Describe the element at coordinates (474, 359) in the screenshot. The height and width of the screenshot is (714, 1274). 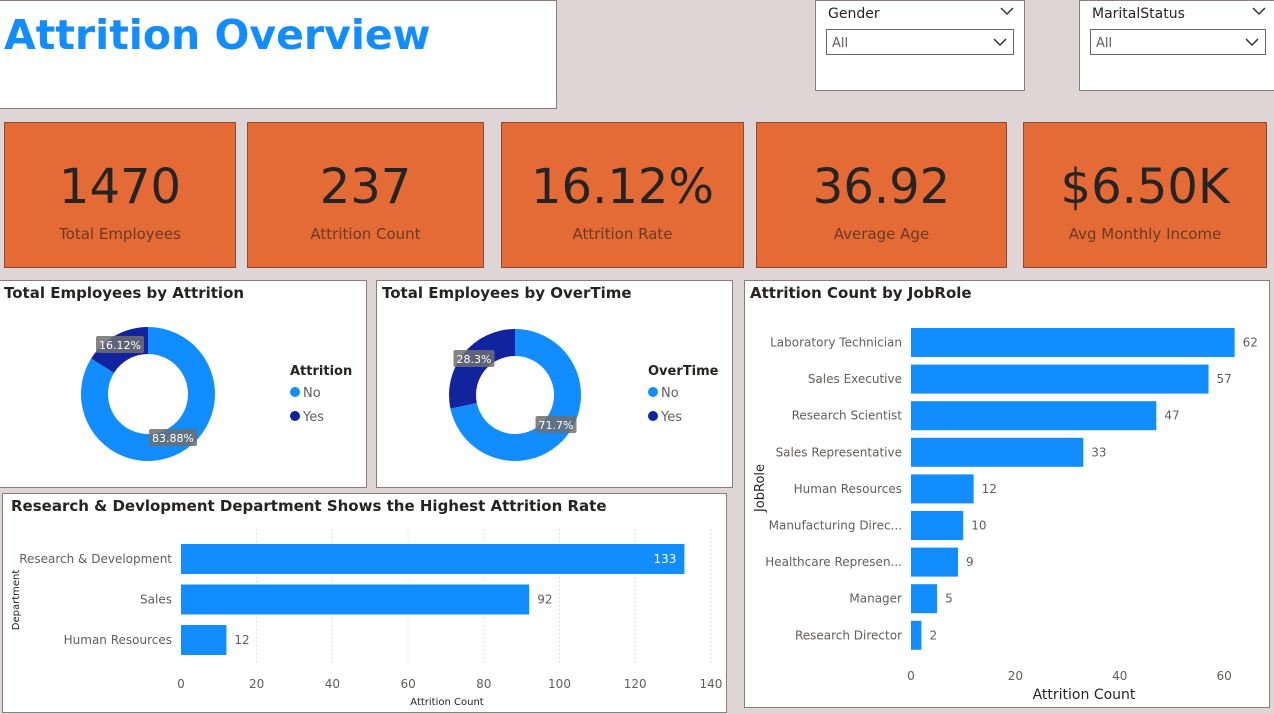
I see `data-label: 28.3%` at that location.